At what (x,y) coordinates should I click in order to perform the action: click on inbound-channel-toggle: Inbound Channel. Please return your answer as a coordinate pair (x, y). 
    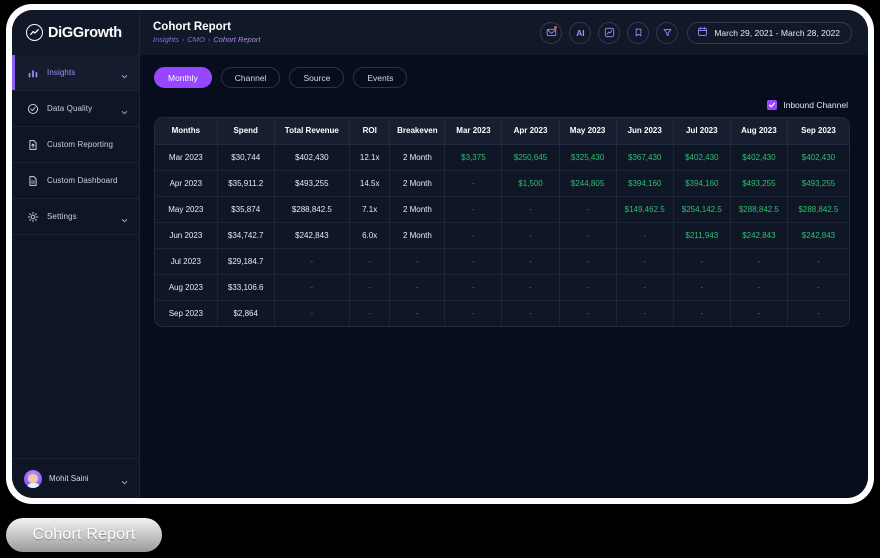
    Looking at the image, I should click on (807, 105).